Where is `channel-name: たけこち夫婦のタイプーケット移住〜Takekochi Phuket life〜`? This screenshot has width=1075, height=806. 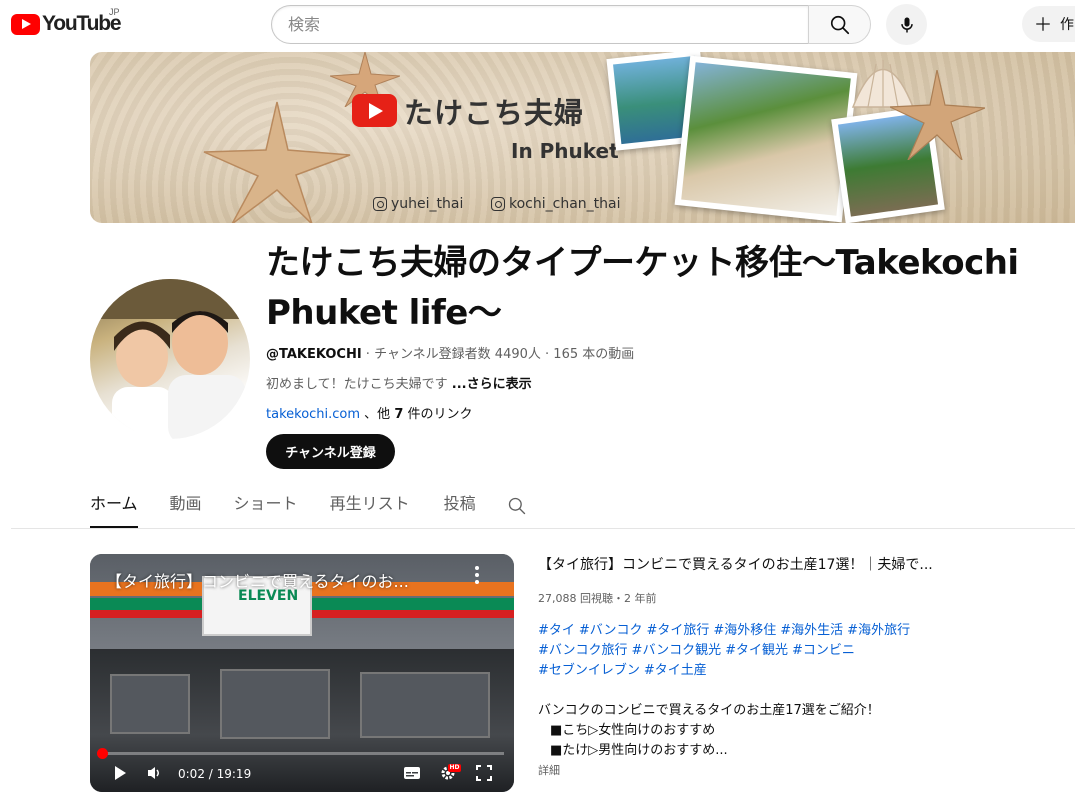
channel-name: たけこち夫婦のタイプーケット移住〜Takekochi Phuket life〜 is located at coordinates (642, 288).